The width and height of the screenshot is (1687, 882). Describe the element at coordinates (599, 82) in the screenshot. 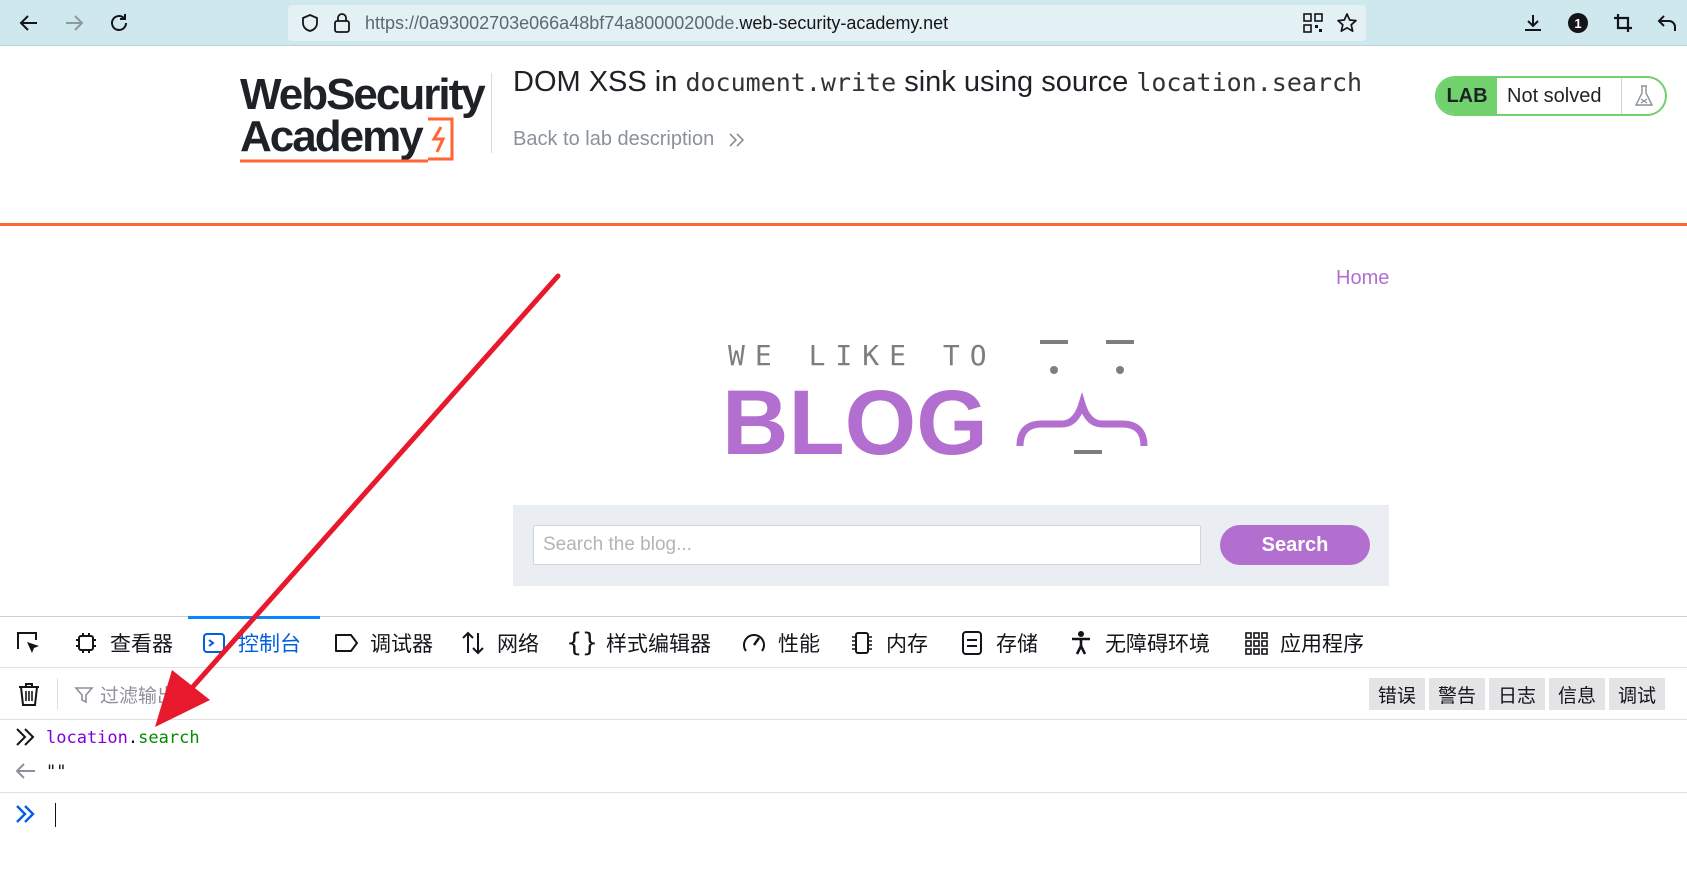

I see `lab-title-text: DOM XSS in` at that location.